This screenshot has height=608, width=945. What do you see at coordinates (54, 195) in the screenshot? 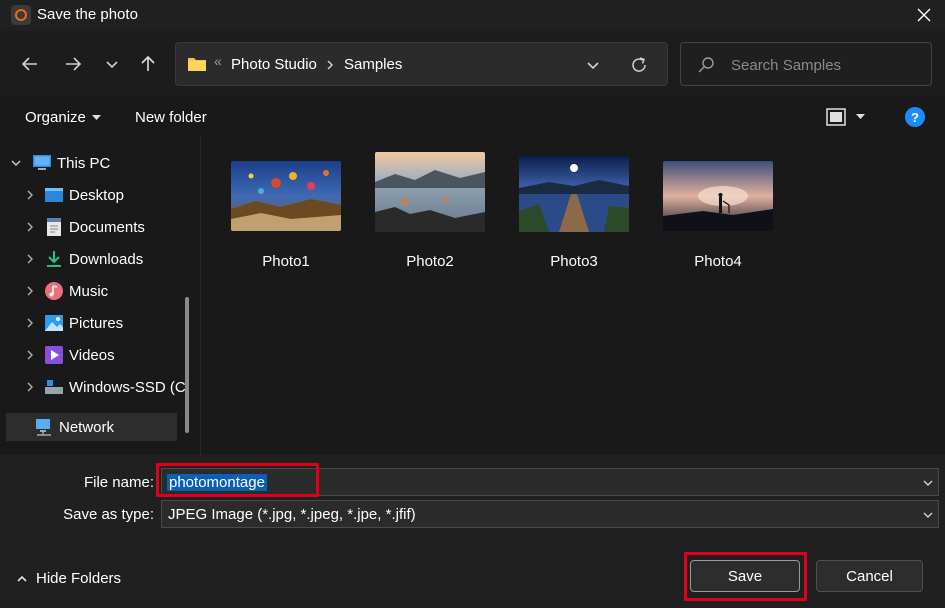
I see `desktop-icon` at bounding box center [54, 195].